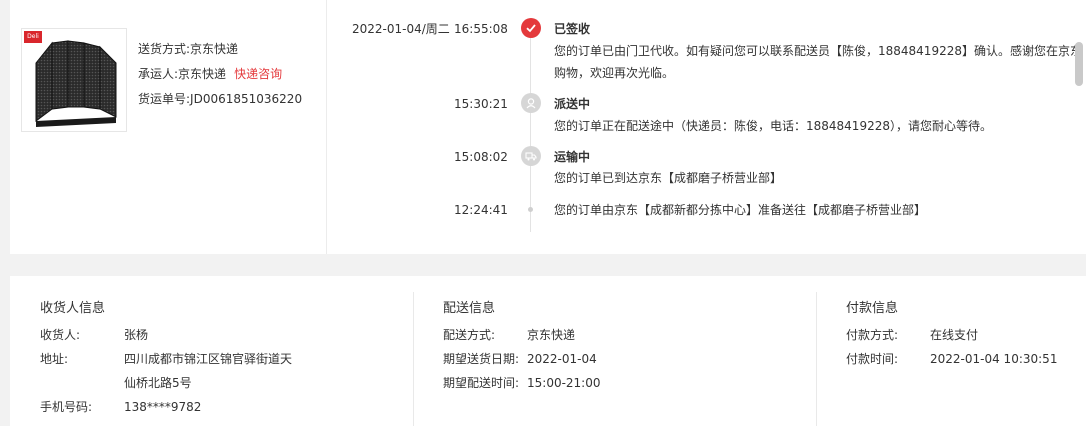  What do you see at coordinates (401, 29) in the screenshot?
I see `timeline-date: 2022-01-04/周二` at bounding box center [401, 29].